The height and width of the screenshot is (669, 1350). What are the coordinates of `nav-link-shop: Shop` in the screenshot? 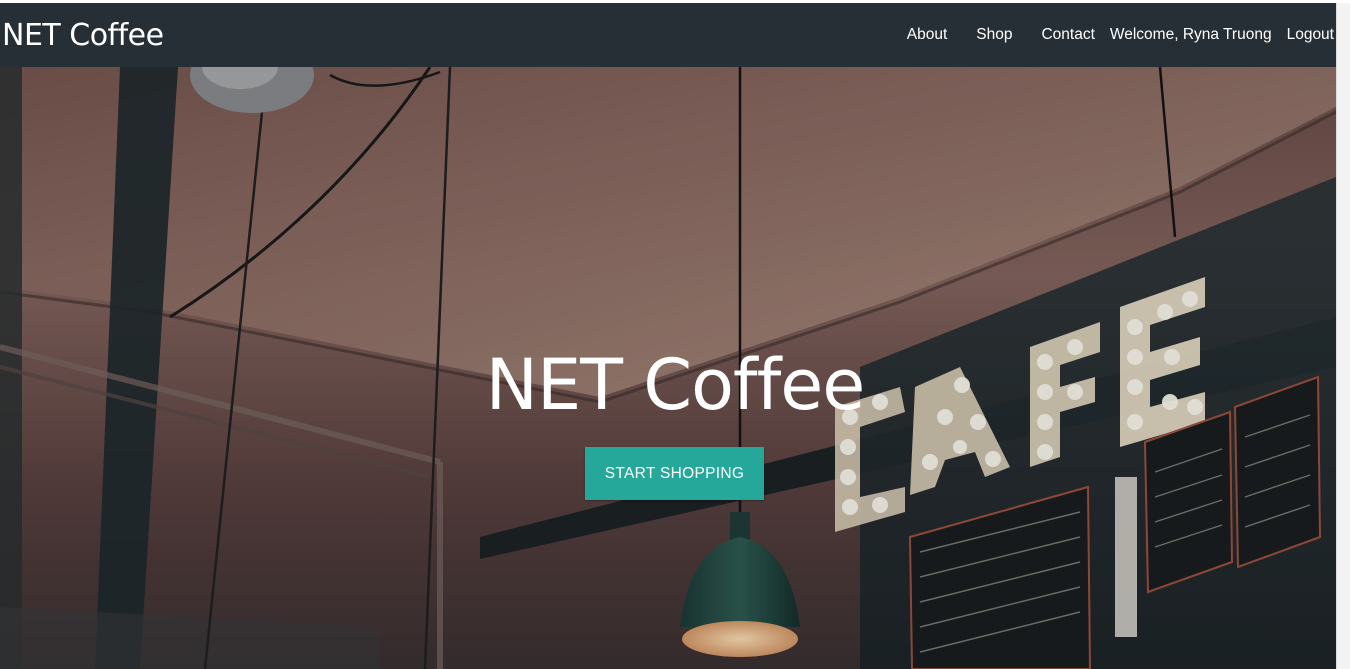 It's located at (994, 35).